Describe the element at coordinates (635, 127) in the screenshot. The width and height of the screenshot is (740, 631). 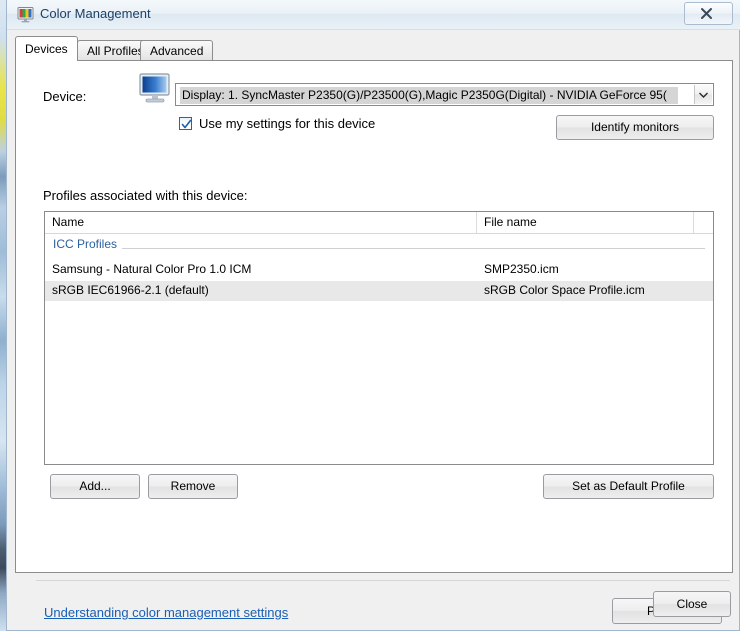
I see `identify-monitors-button: Identify monitors` at that location.